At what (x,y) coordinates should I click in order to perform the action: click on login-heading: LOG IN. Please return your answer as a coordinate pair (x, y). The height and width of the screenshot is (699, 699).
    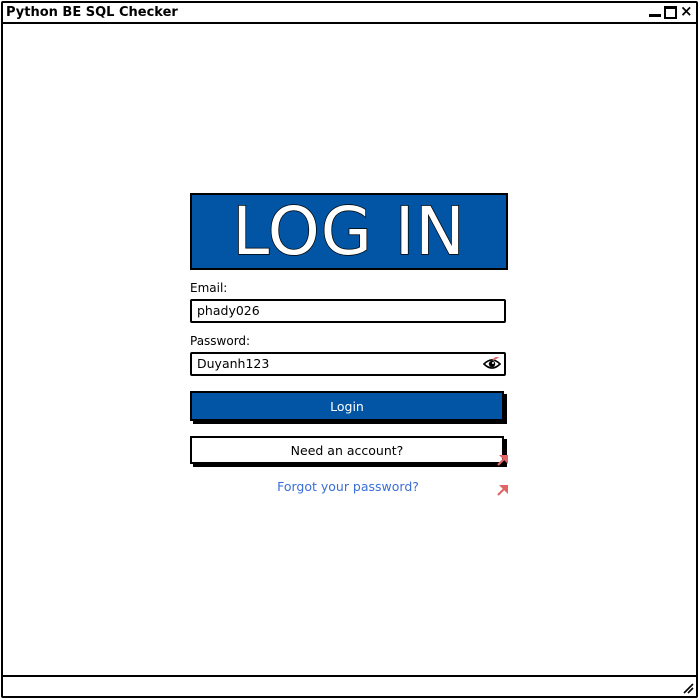
    Looking at the image, I should click on (349, 231).